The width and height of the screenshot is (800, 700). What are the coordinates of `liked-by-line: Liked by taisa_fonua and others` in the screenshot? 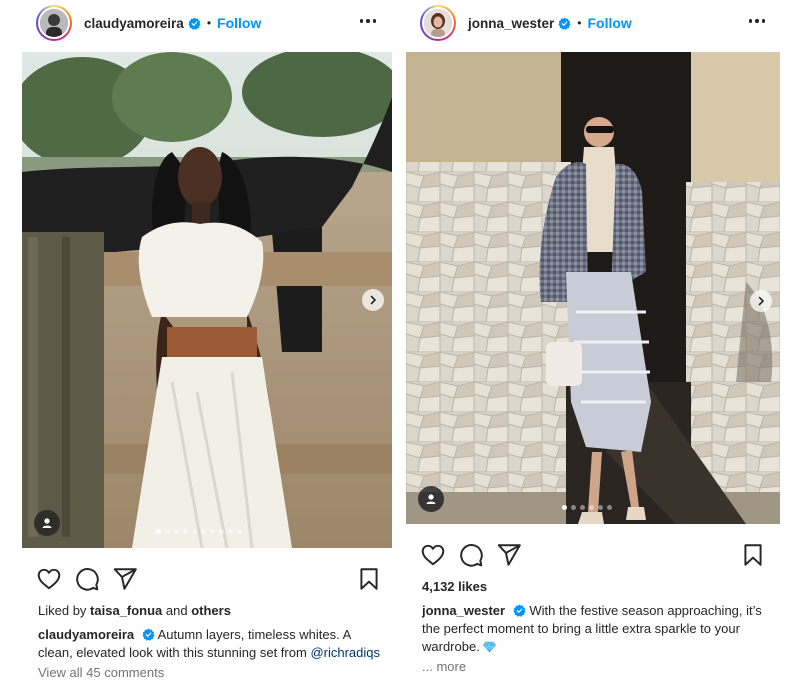 It's located at (210, 611).